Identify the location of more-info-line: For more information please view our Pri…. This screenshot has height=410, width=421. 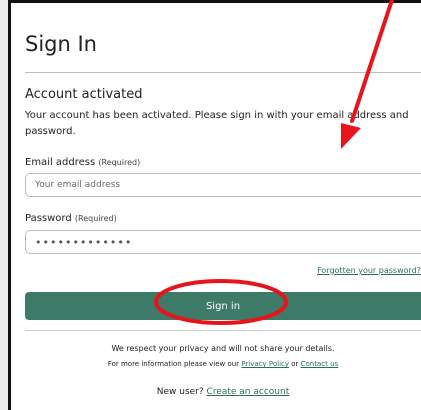
(223, 364).